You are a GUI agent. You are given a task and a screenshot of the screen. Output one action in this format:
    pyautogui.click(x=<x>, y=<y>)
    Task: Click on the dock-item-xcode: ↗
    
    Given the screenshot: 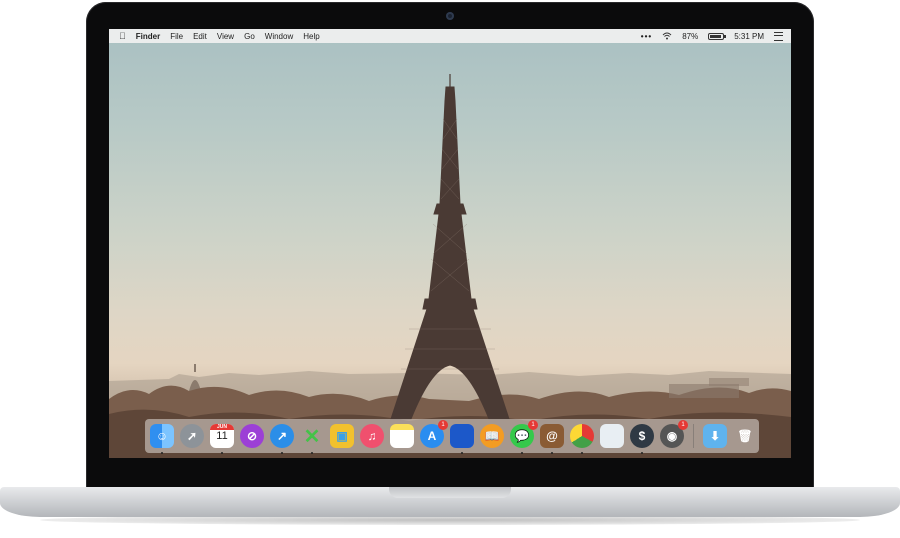 What is the action you would take?
    pyautogui.click(x=282, y=439)
    